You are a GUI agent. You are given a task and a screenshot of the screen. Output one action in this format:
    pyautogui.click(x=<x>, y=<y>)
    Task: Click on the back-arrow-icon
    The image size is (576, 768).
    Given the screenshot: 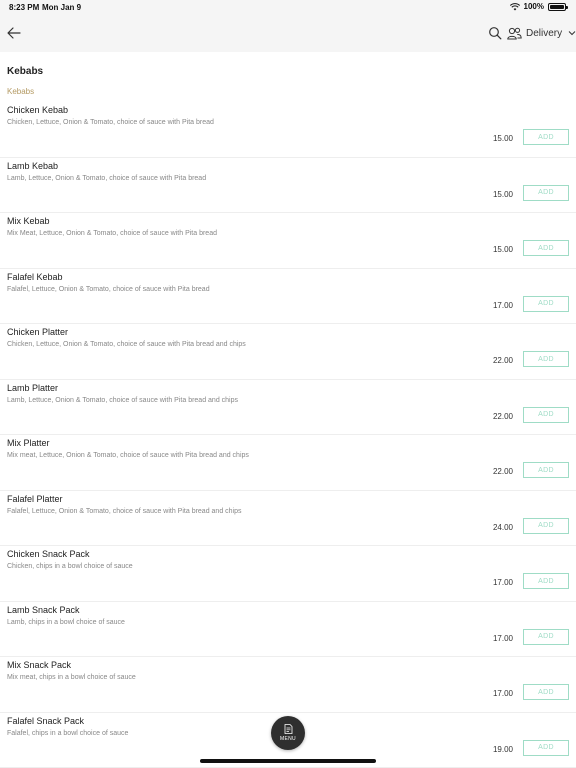 What is the action you would take?
    pyautogui.click(x=14, y=33)
    